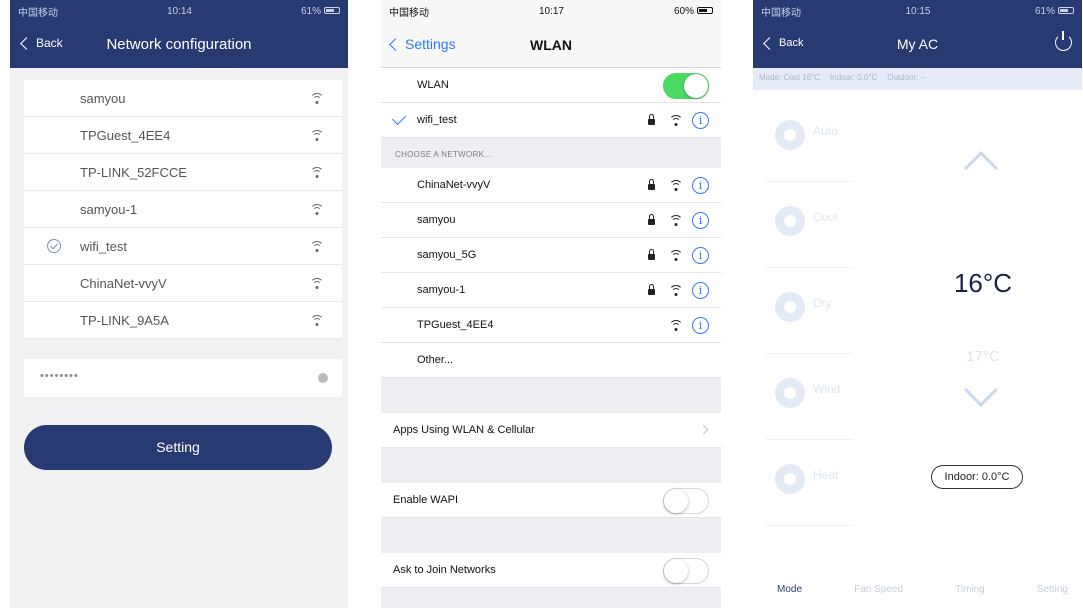 This screenshot has width=1083, height=608. What do you see at coordinates (183, 172) in the screenshot?
I see `network-row: TP-LINK_52FCCE` at bounding box center [183, 172].